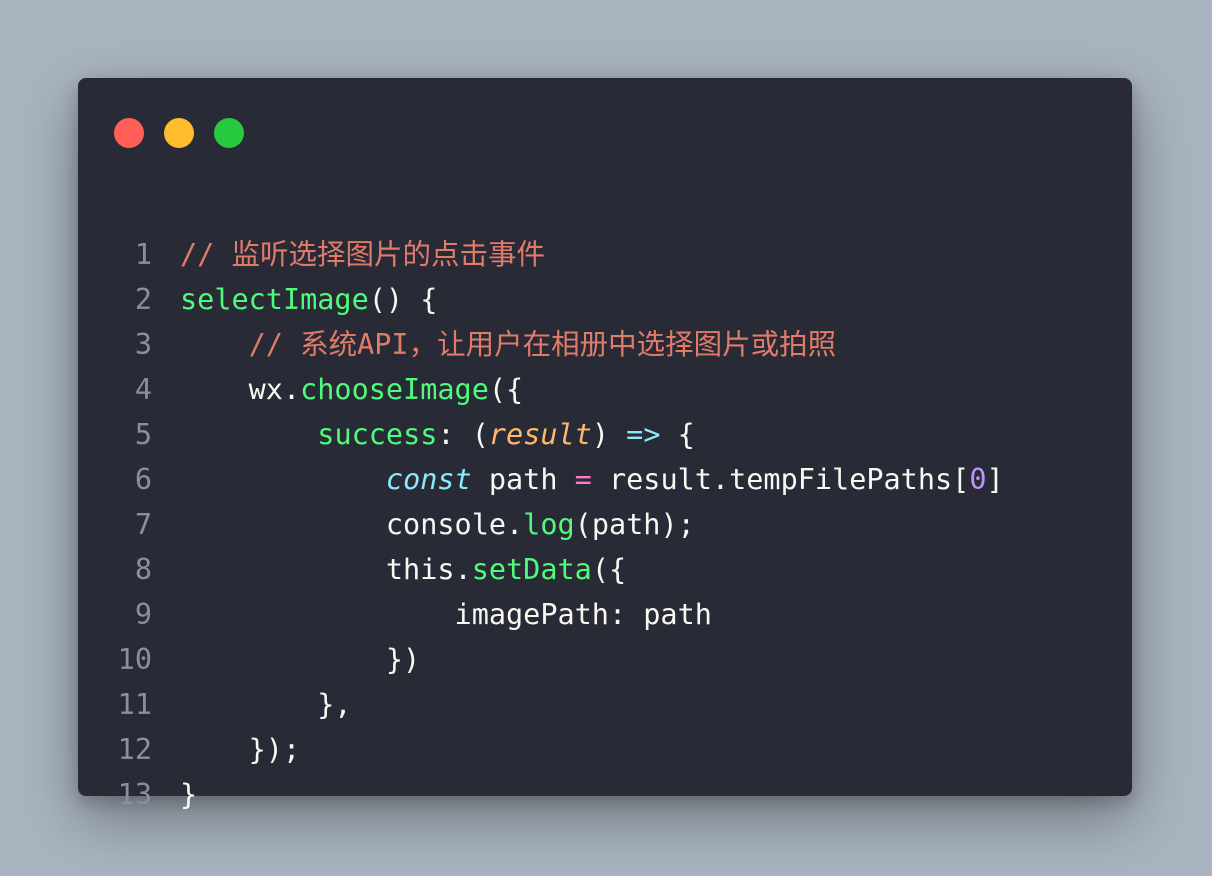 The height and width of the screenshot is (876, 1212). What do you see at coordinates (229, 133) in the screenshot?
I see `maximize-dot` at bounding box center [229, 133].